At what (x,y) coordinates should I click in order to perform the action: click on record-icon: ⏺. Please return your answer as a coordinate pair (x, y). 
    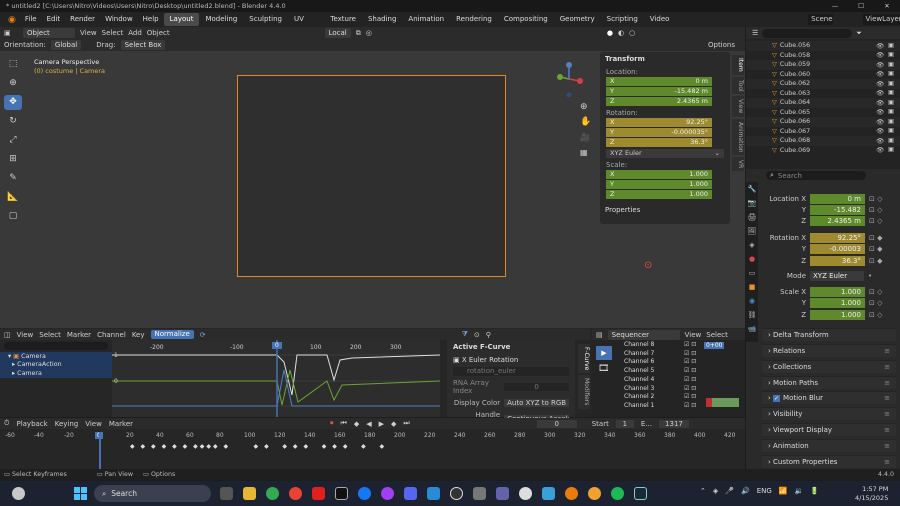
    Looking at the image, I should click on (332, 423).